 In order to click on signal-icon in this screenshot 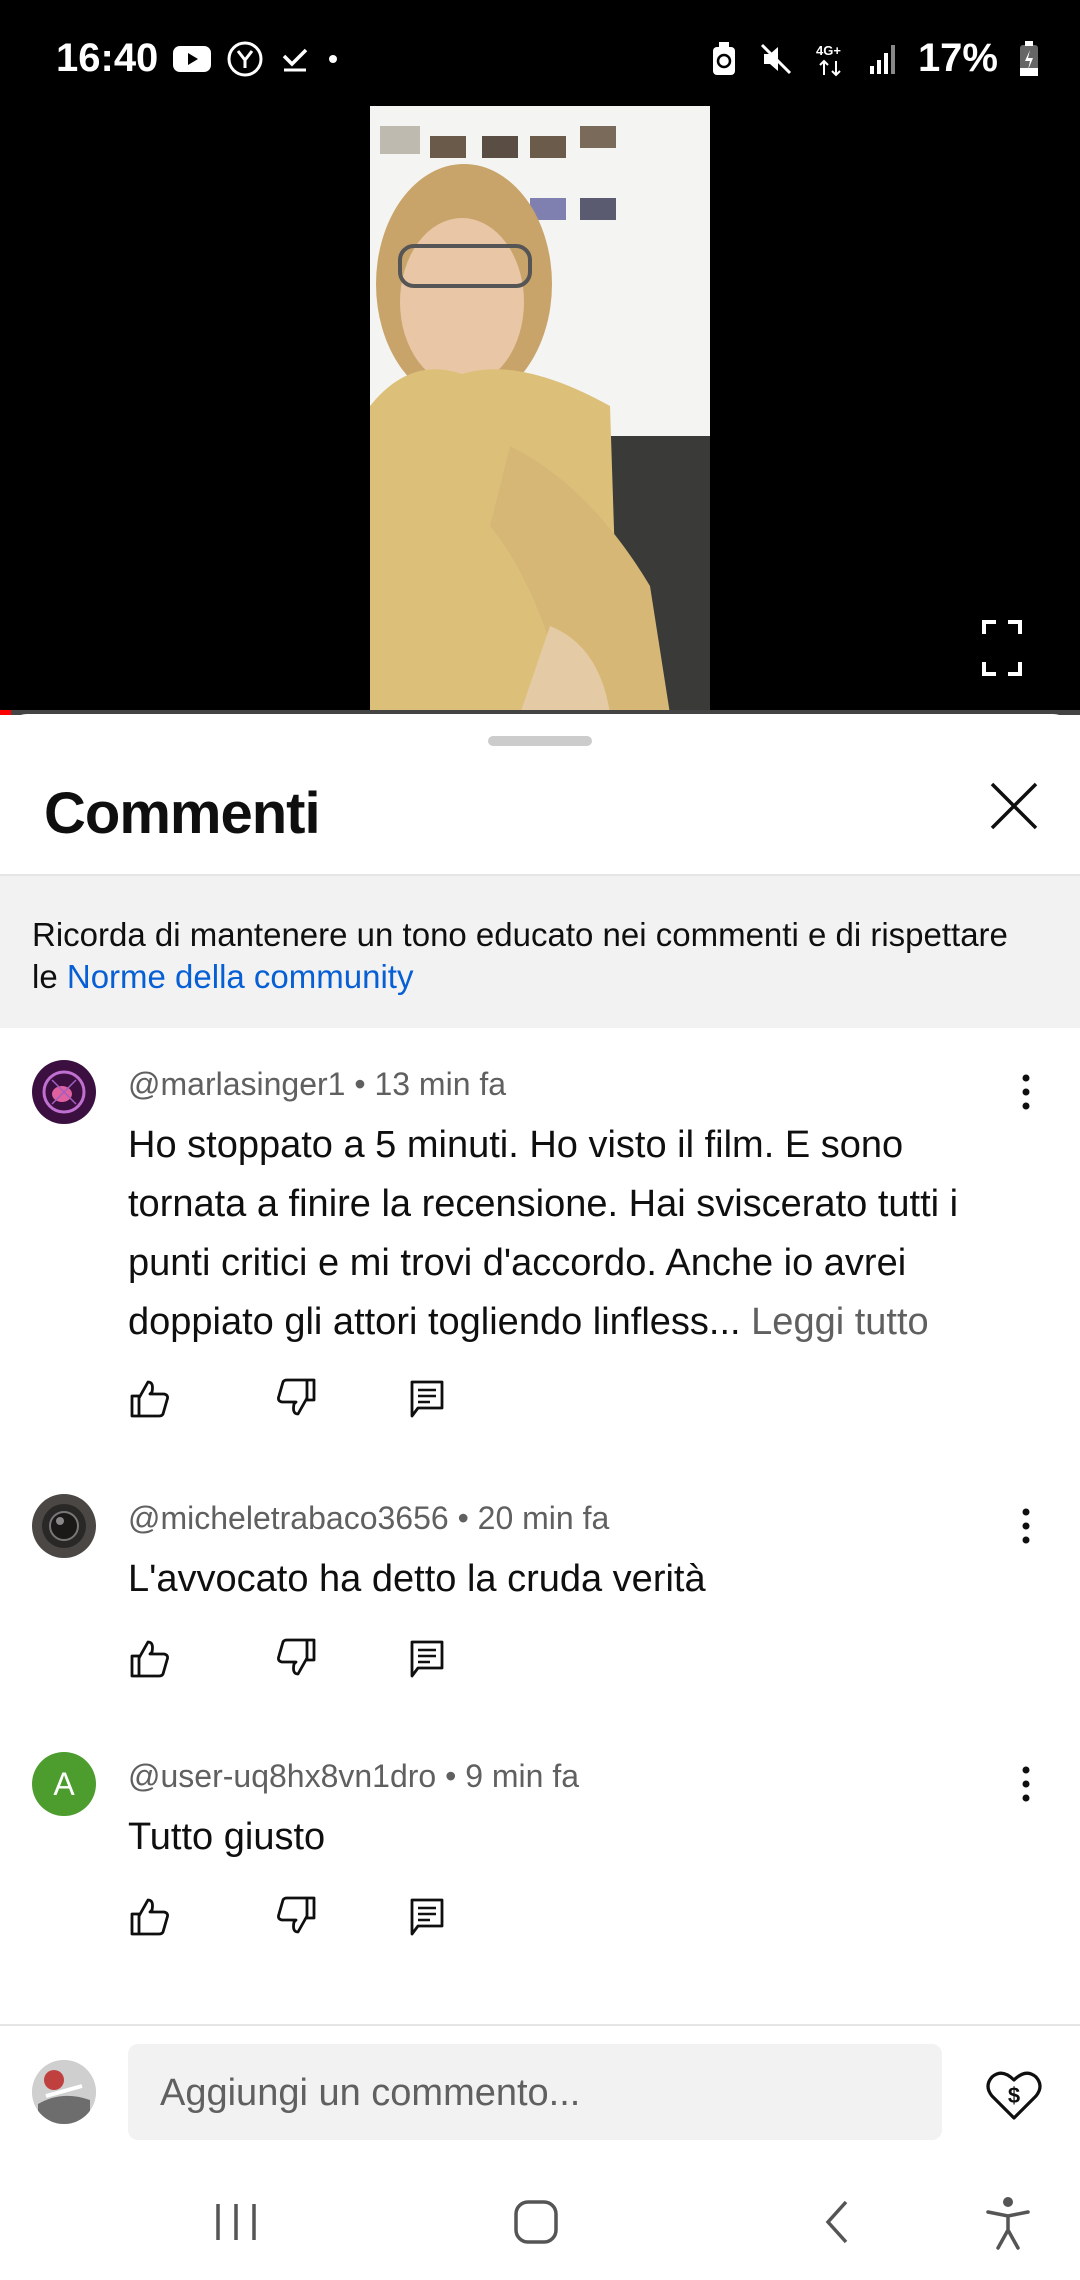, I will do `click(883, 59)`.